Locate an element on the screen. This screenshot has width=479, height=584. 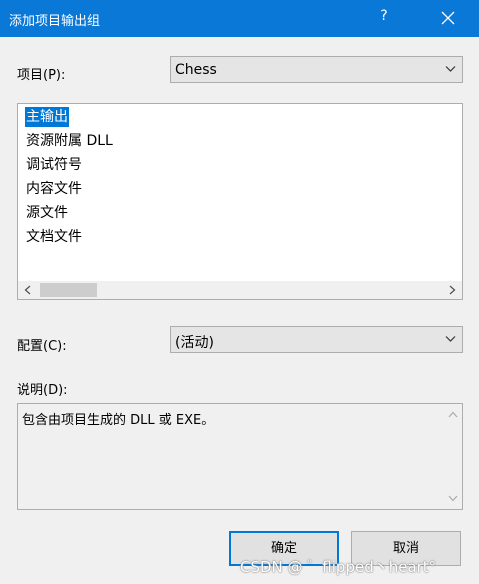
list-item-documentation-files: 文档文件 is located at coordinates (54, 237).